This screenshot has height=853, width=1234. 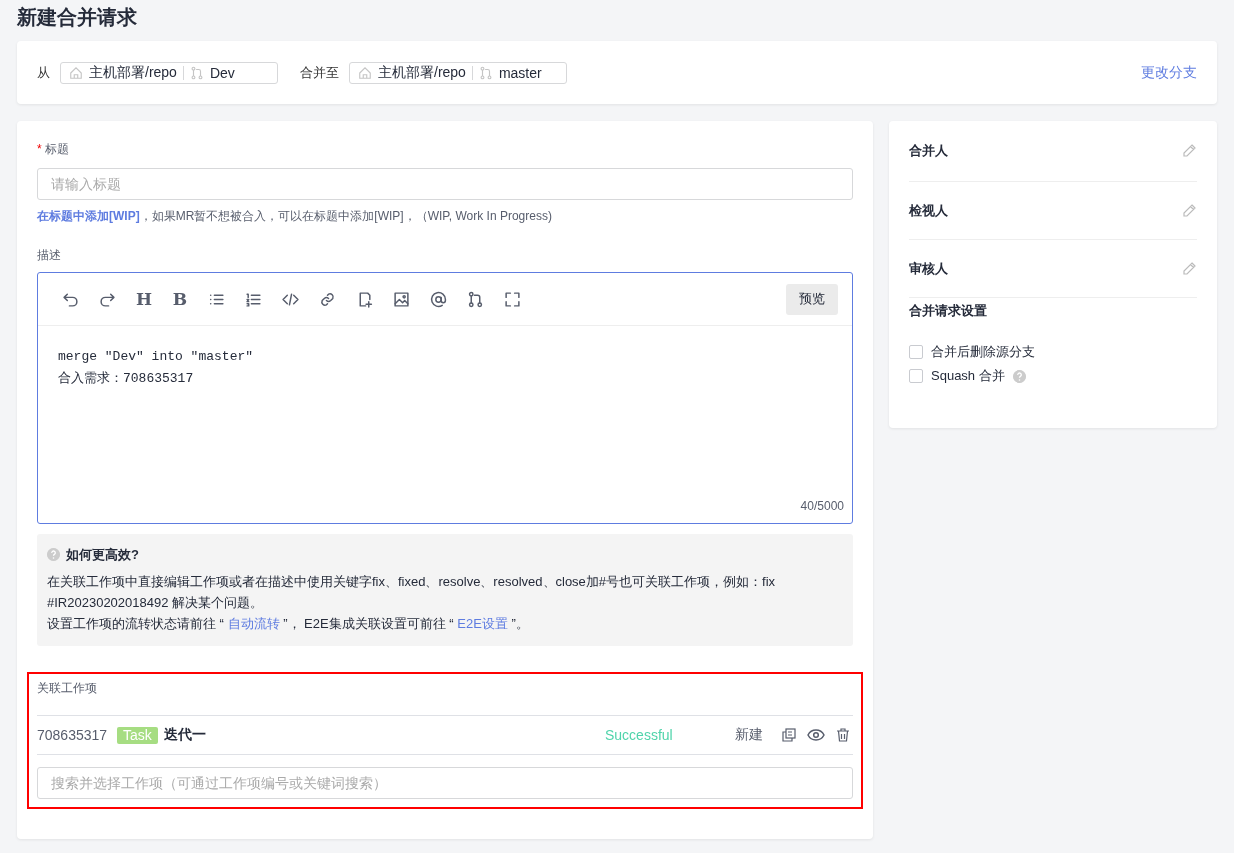 I want to click on work-item-id: 708635317, so click(x=72, y=735).